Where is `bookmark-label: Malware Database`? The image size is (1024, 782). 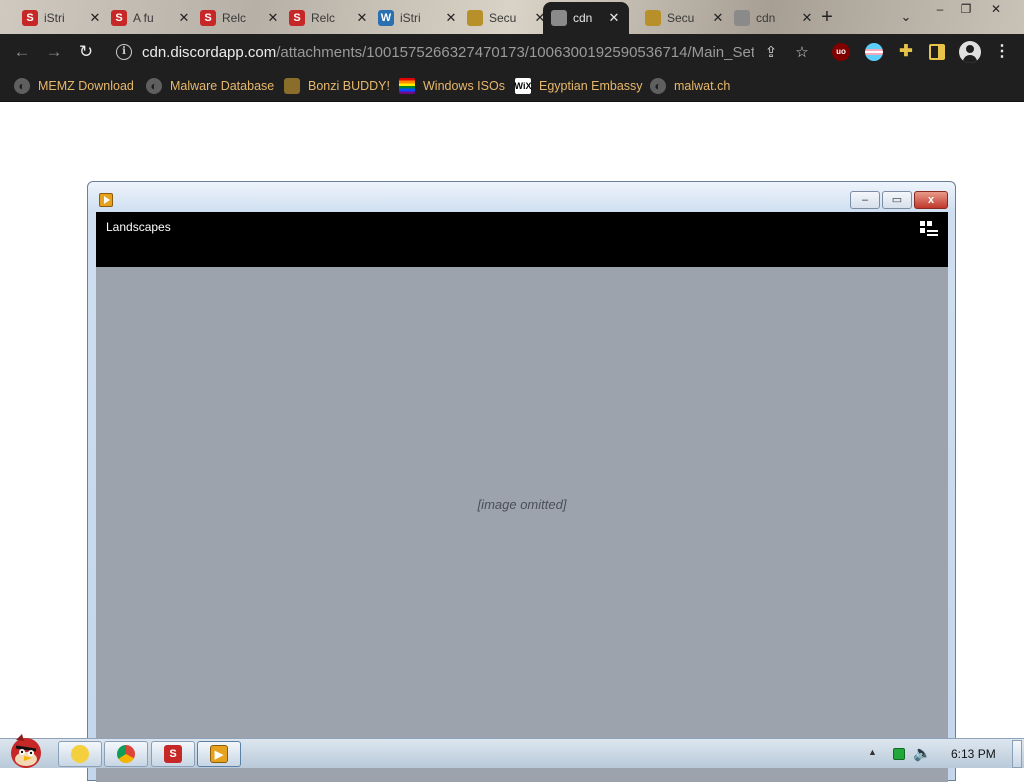
bookmark-label: Malware Database is located at coordinates (222, 86).